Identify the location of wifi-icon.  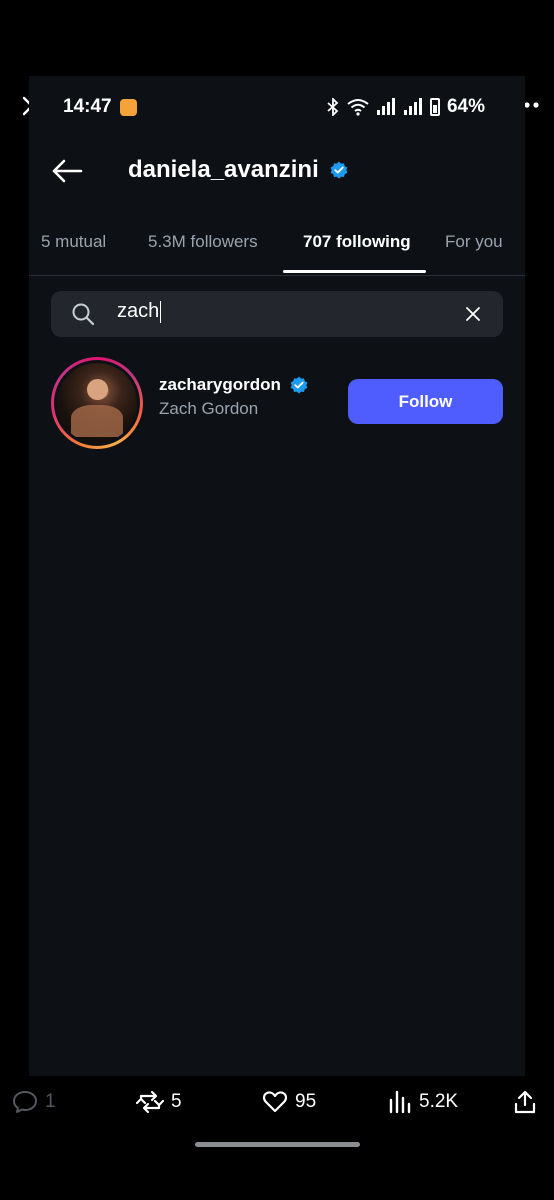
(358, 107).